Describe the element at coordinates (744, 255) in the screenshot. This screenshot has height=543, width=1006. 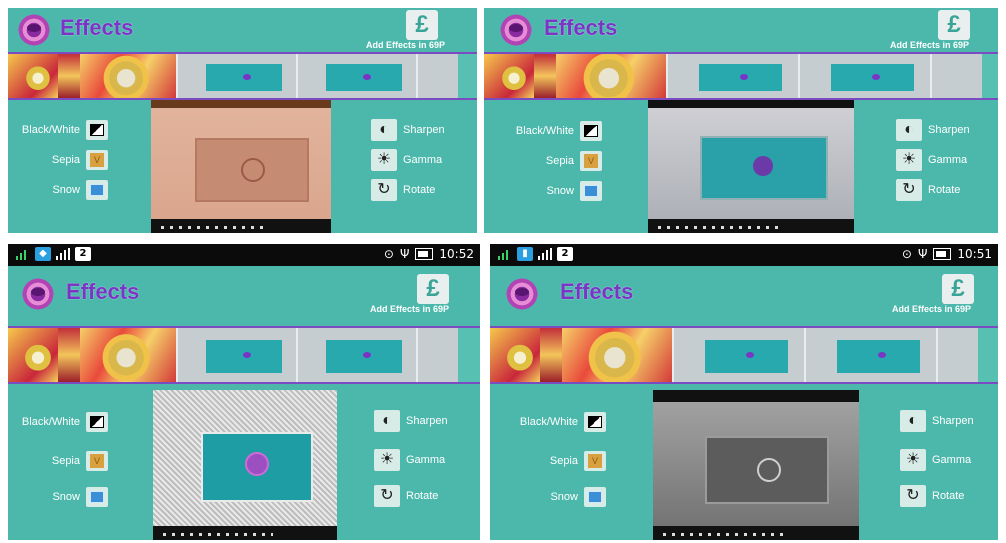
I see `status-bar: ▮ 2 ⊙ Ψ 10:51` at that location.